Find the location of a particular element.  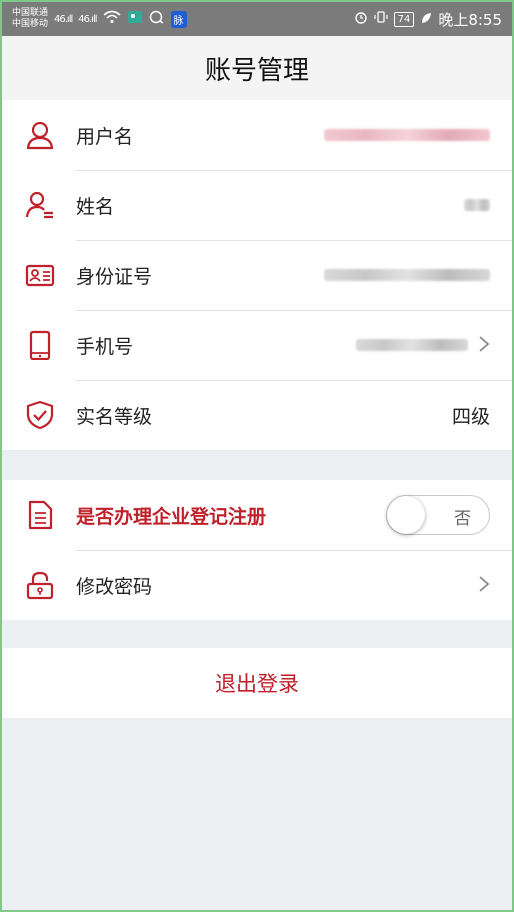

username-value is located at coordinates (407, 135).